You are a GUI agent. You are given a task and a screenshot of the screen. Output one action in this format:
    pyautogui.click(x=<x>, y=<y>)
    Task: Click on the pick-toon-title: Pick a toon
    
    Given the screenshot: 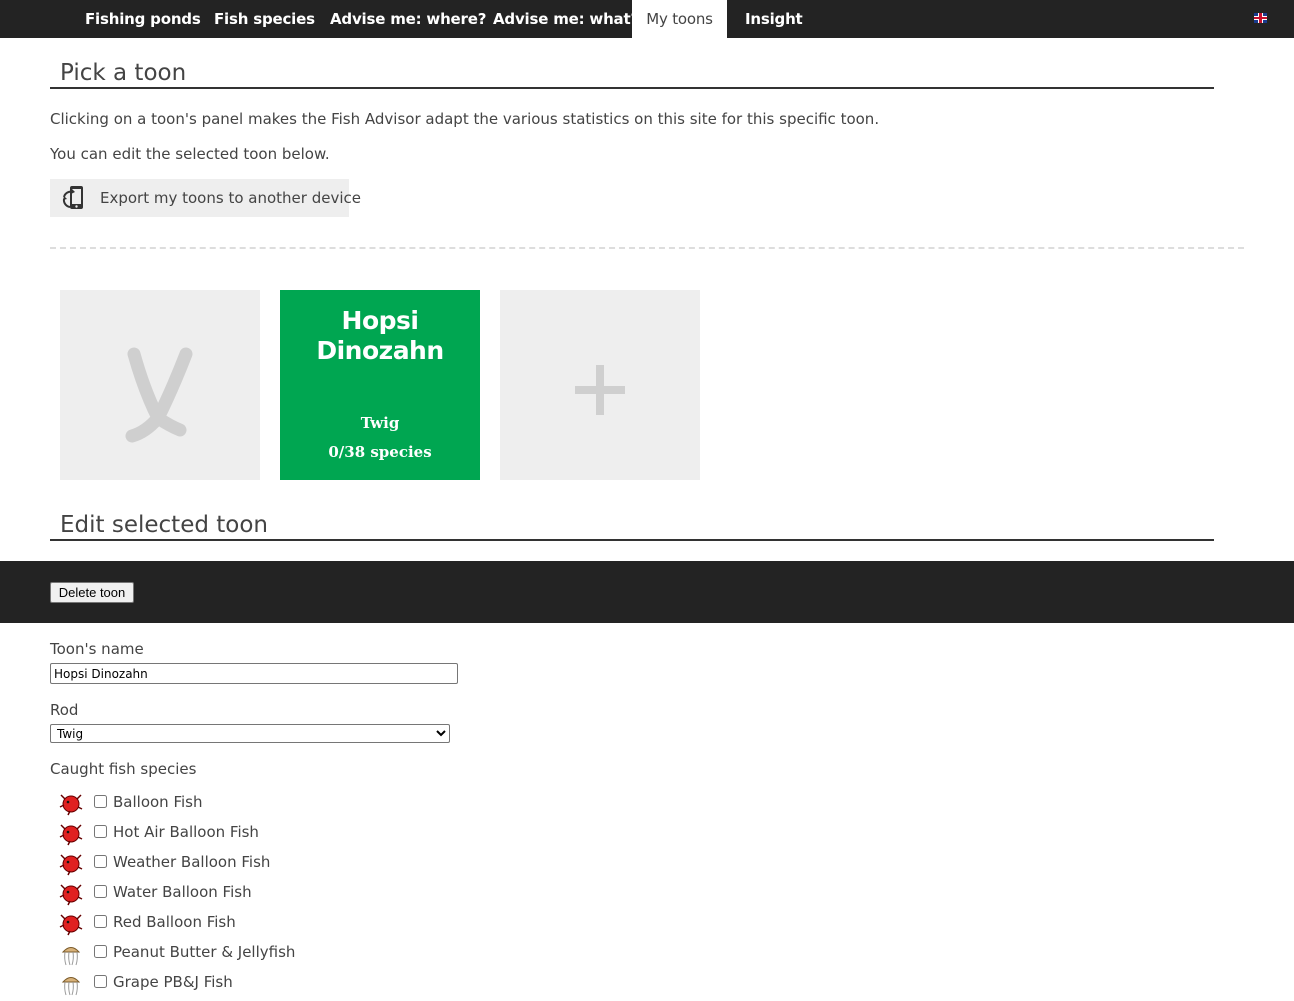 What is the action you would take?
    pyautogui.click(x=123, y=73)
    